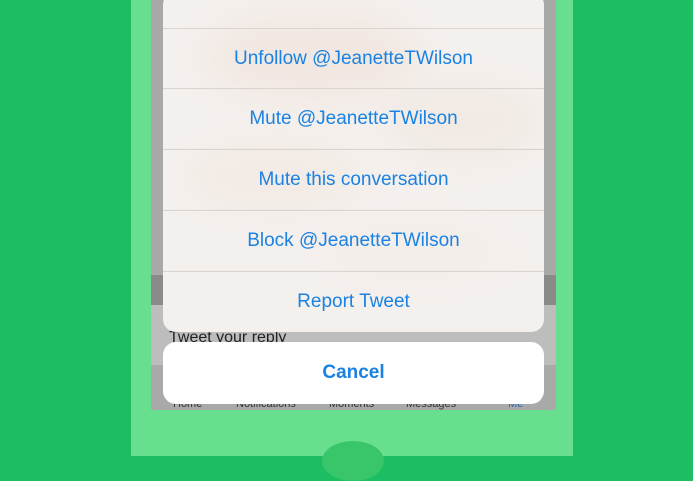  I want to click on unfollow-button: Unfollow @JeanetteTWilson, so click(353, 58).